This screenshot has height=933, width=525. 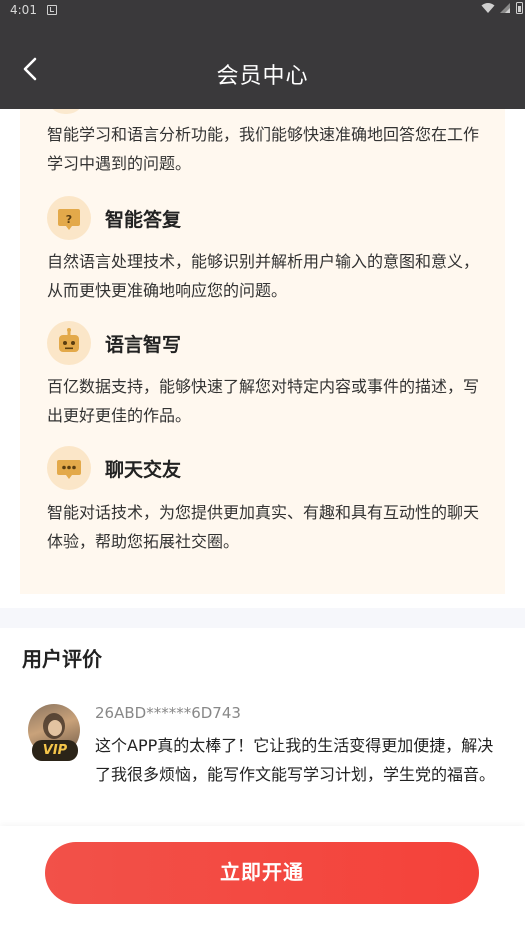 I want to click on question-bubble-icon: ?, so click(x=69, y=218).